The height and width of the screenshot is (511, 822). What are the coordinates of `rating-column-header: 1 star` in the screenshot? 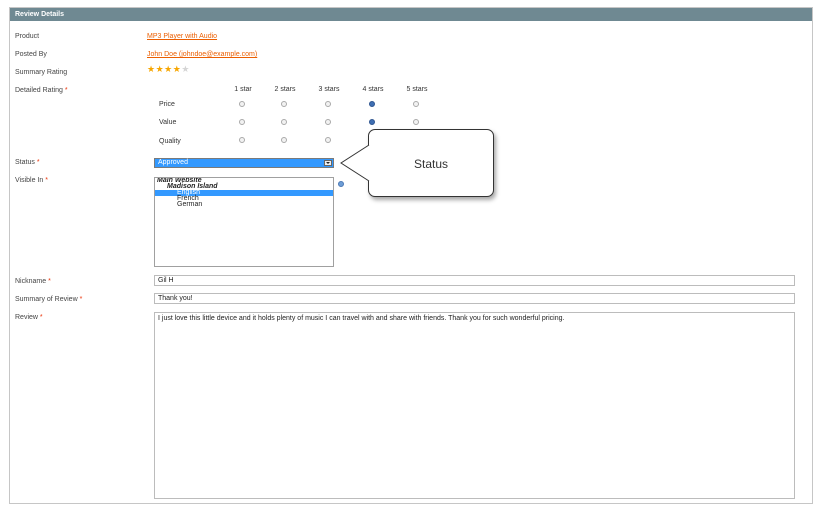 It's located at (243, 89).